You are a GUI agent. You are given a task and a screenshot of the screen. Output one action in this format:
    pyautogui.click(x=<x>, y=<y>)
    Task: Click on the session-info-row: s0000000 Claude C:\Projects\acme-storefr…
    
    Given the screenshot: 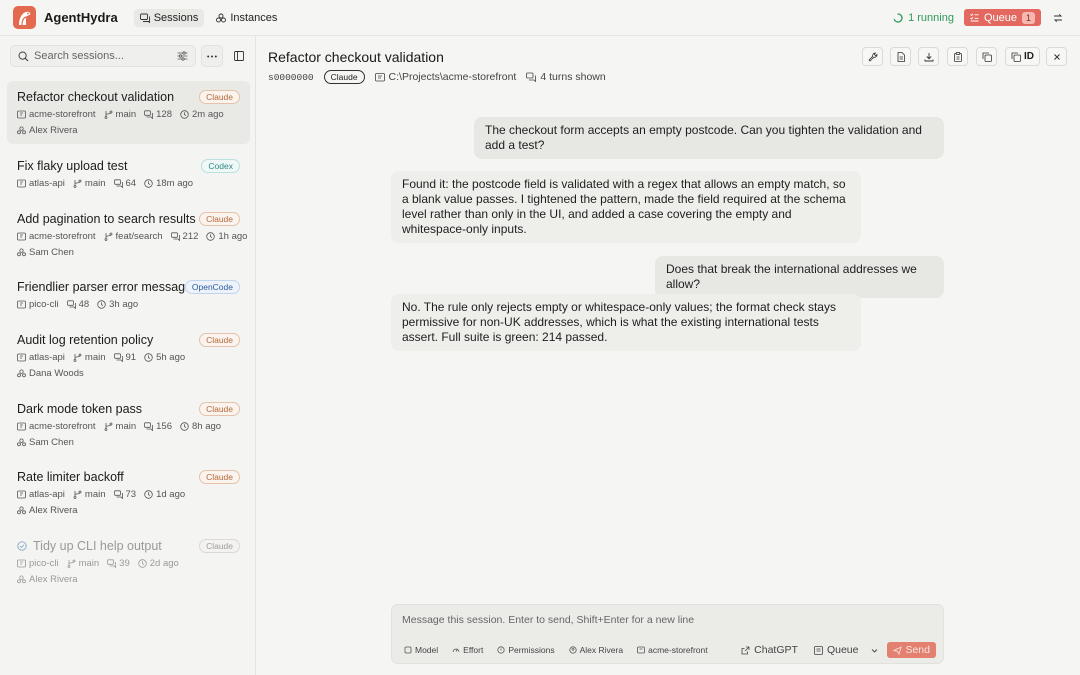 What is the action you would take?
    pyautogui.click(x=442, y=77)
    